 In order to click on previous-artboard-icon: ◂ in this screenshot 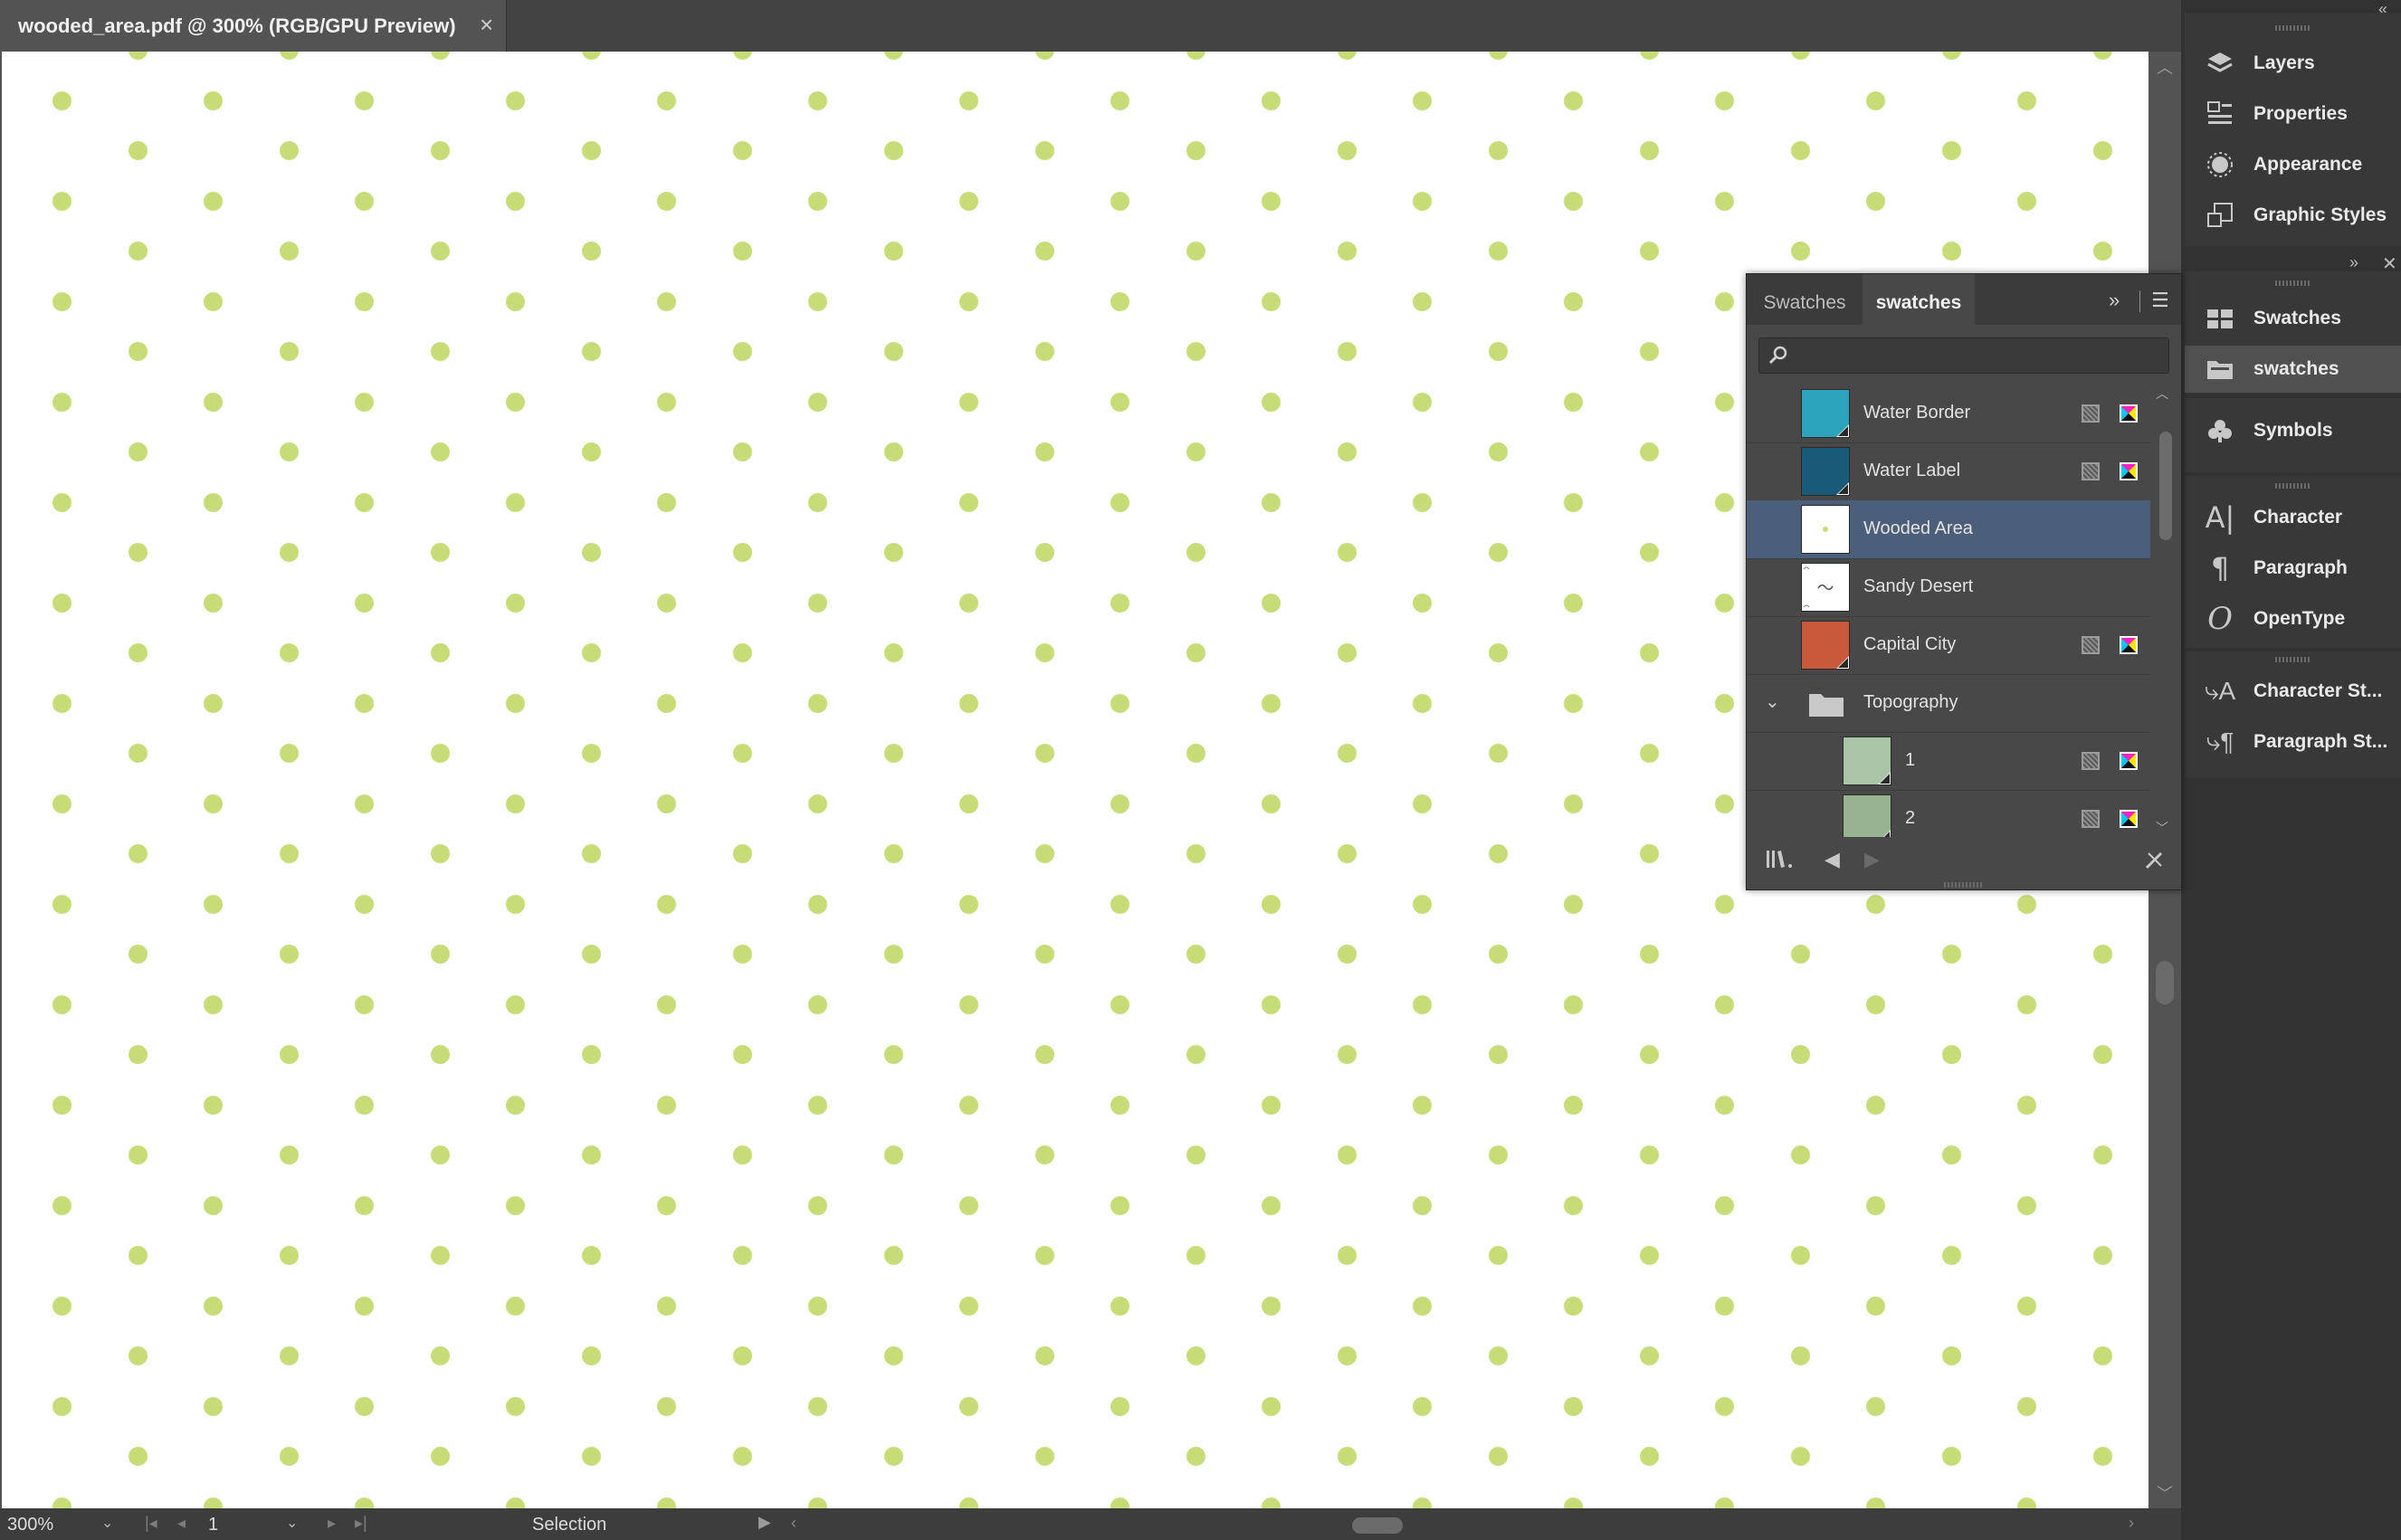, I will do `click(181, 1524)`.